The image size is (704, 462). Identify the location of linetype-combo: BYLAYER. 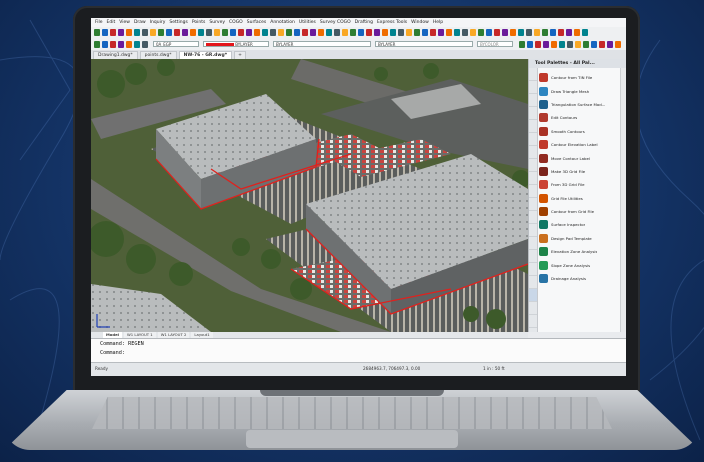
(322, 44).